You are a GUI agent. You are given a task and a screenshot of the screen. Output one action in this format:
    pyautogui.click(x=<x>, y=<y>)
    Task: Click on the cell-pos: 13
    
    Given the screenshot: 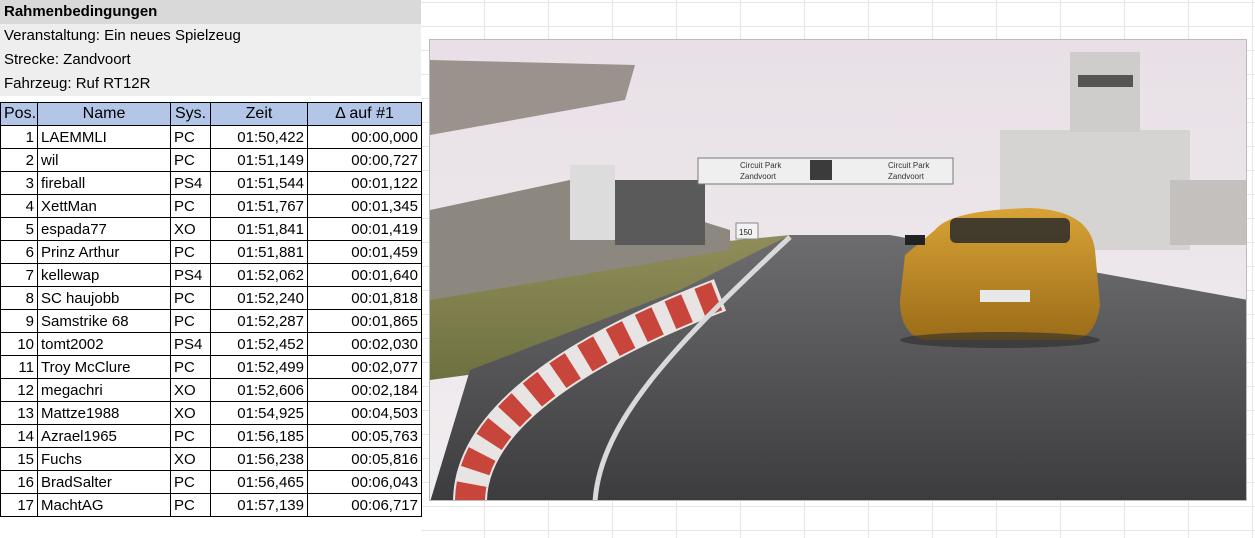 What is the action you would take?
    pyautogui.click(x=19, y=413)
    